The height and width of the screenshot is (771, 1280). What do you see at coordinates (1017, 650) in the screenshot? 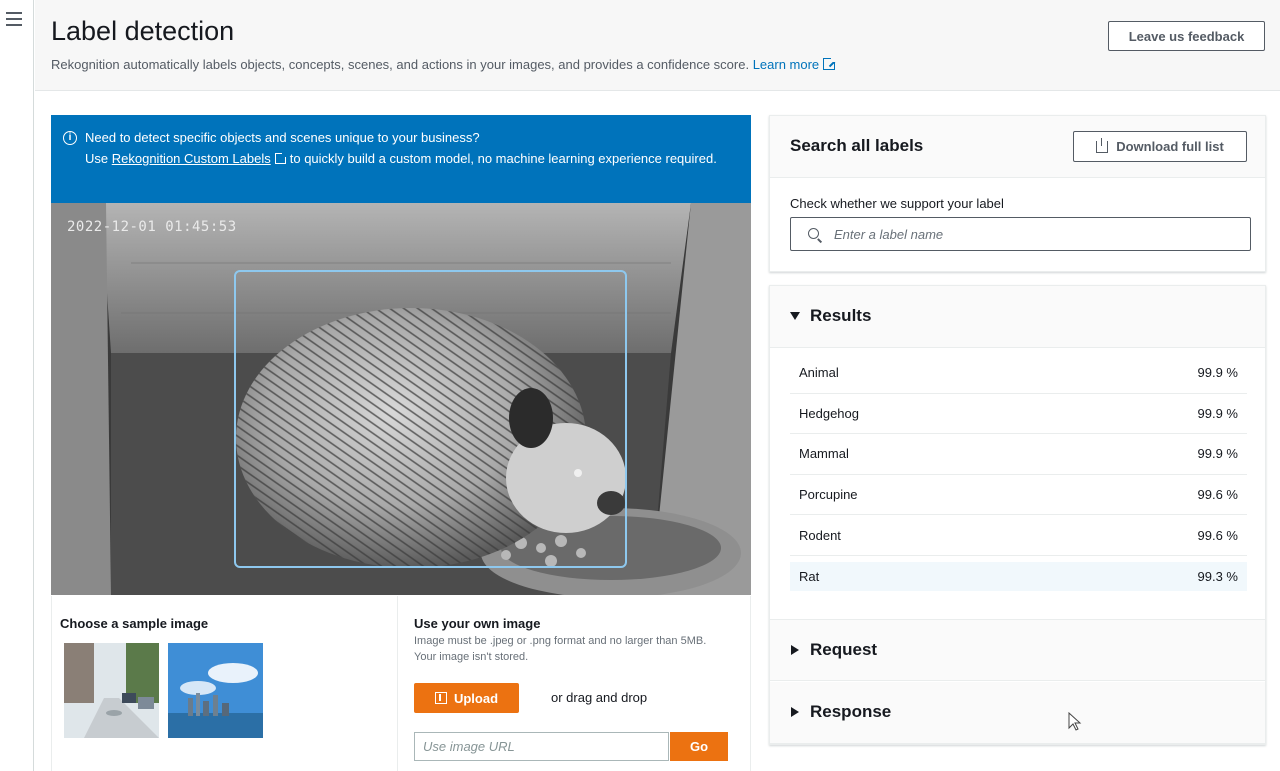
I see `request-section-toggle: Request` at bounding box center [1017, 650].